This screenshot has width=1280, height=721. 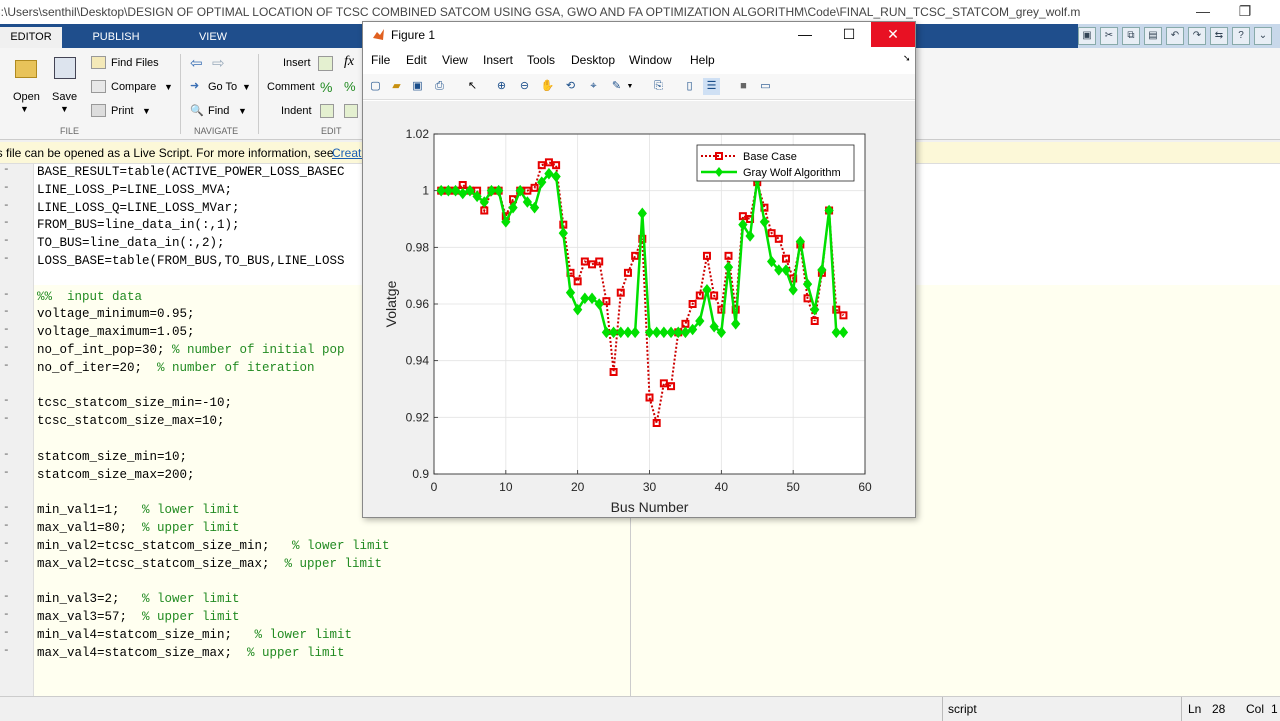 What do you see at coordinates (805, 34) in the screenshot?
I see `figure-minimize-button: —` at bounding box center [805, 34].